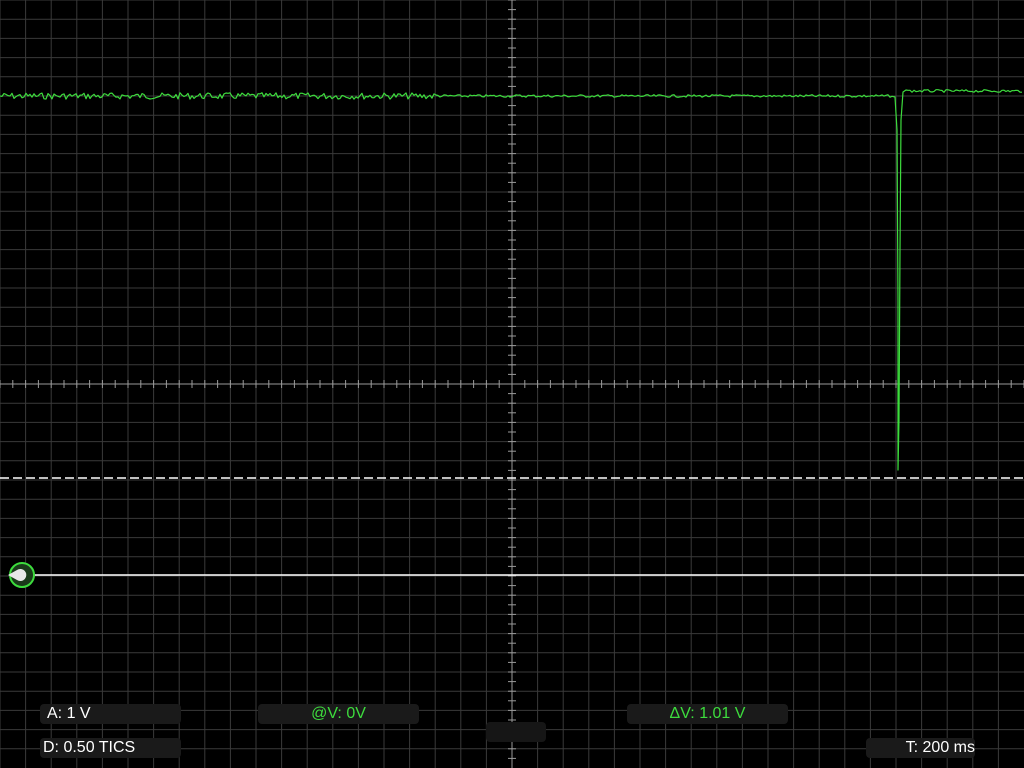  I want to click on timebase-readout: T: 200 ms, so click(920, 748).